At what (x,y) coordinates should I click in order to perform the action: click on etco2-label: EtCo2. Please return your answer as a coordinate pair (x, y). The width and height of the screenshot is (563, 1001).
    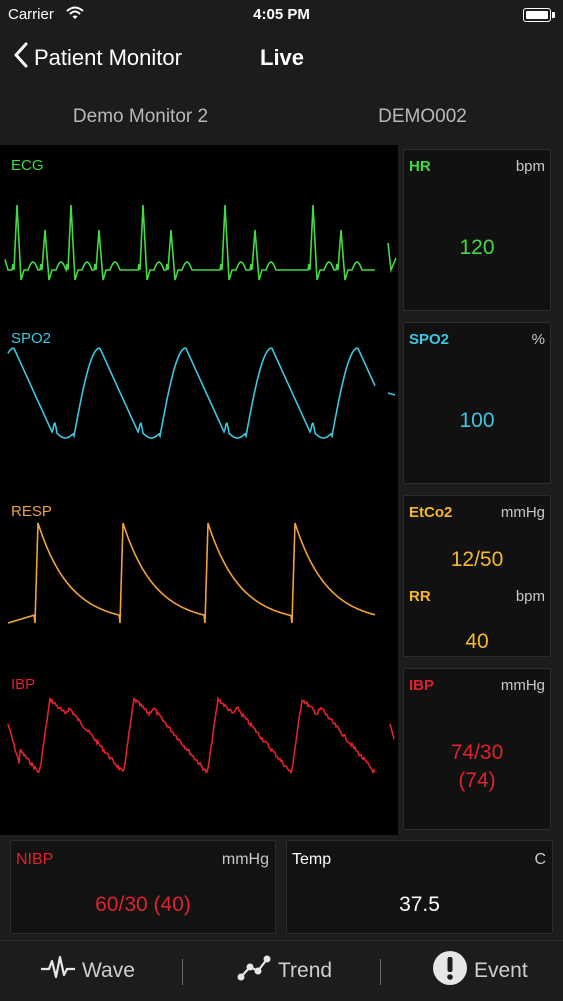
    Looking at the image, I should click on (431, 512).